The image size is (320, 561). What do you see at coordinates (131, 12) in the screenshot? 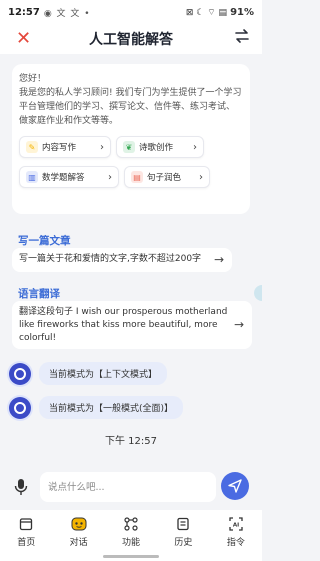
I see `status-bar: 12:57 ◉ 文 文 • ⊠ ☾ ⌔ ▤ 91%` at bounding box center [131, 12].